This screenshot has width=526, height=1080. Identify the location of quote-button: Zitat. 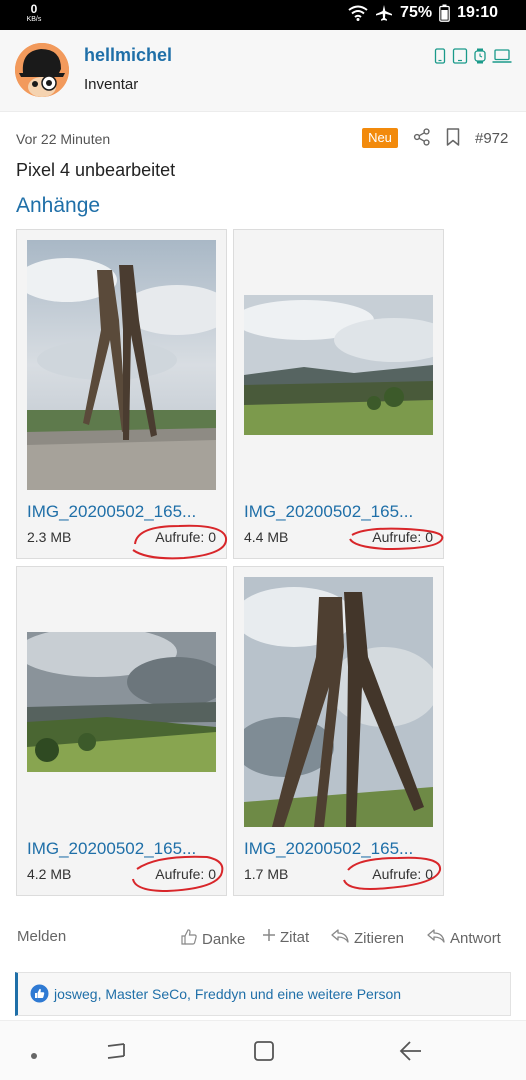
(285, 937).